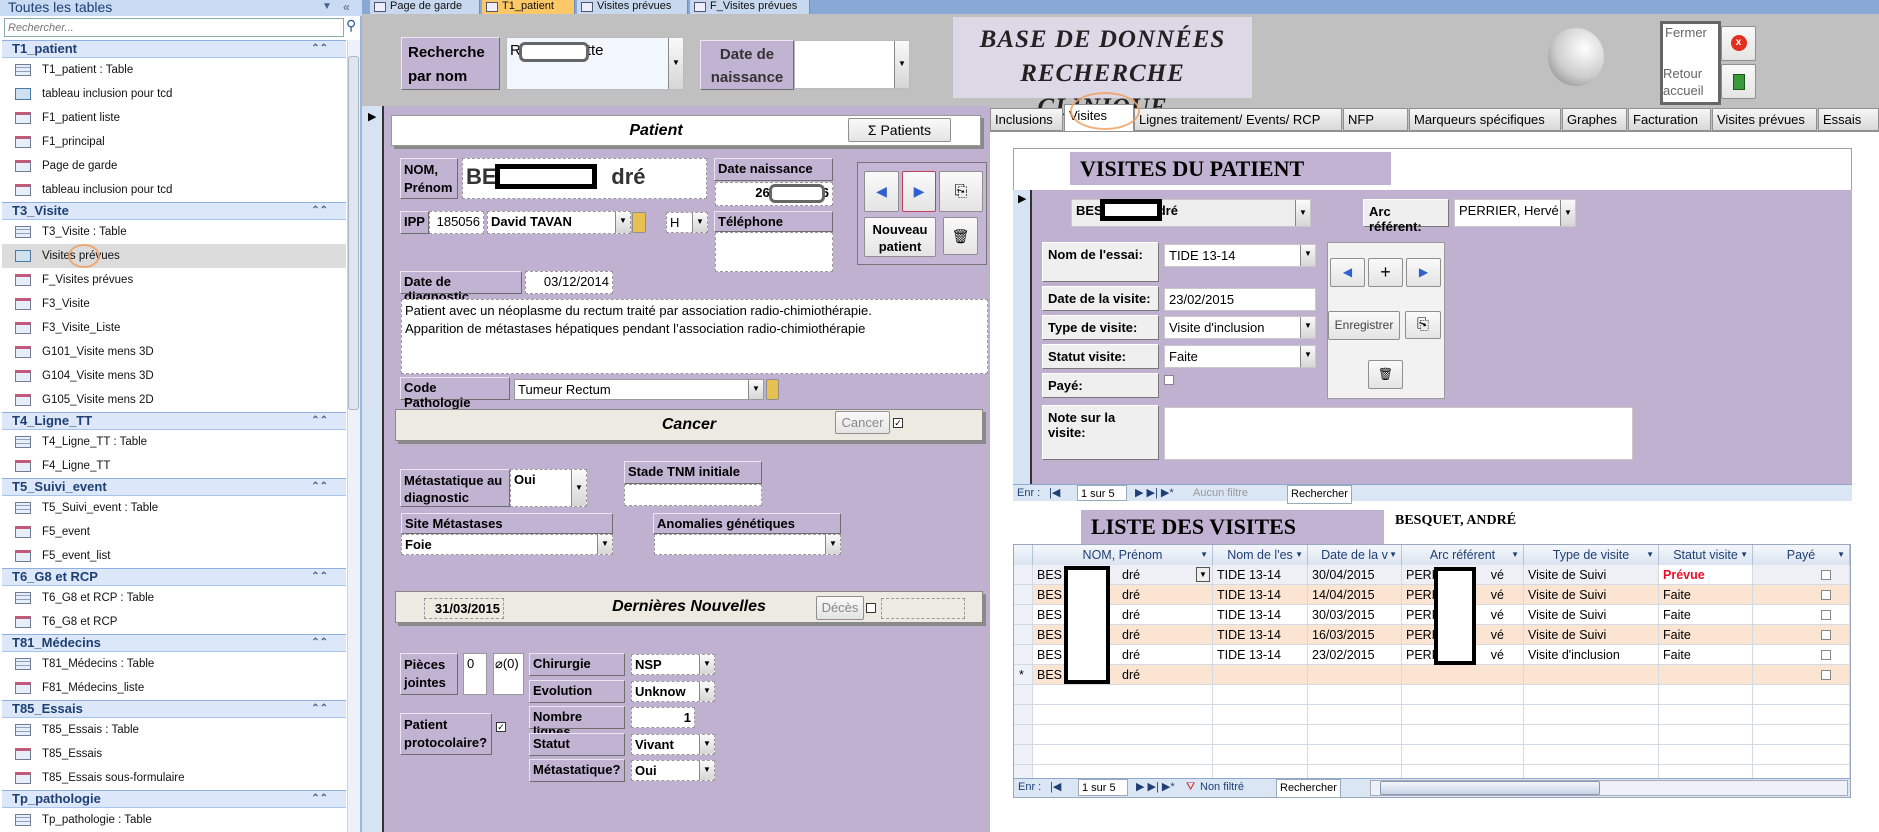 This screenshot has width=1879, height=832. What do you see at coordinates (1385, 374) in the screenshot?
I see `delete-visit-button: 🗑` at bounding box center [1385, 374].